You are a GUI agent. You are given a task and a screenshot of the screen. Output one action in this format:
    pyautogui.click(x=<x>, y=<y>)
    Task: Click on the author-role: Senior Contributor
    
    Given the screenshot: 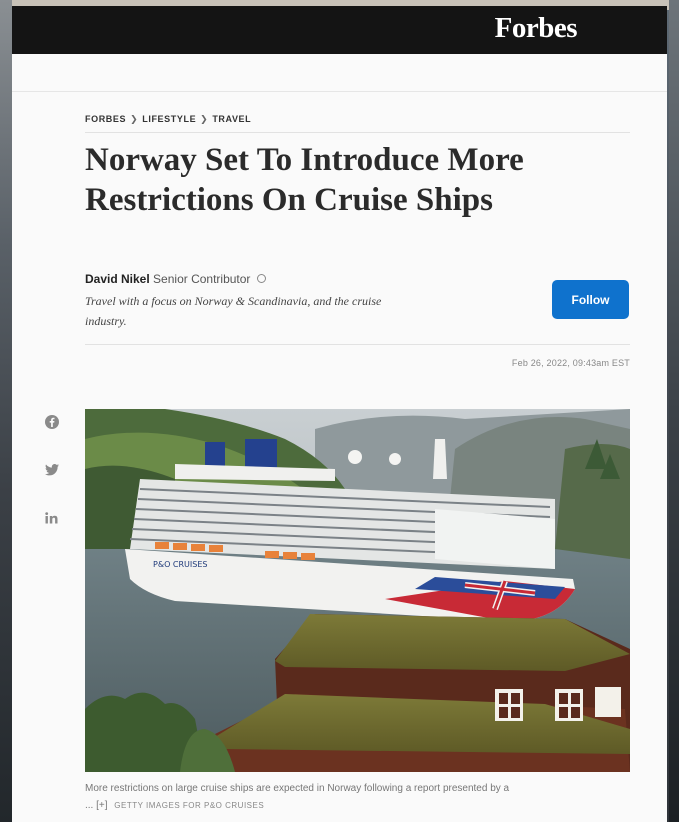 What is the action you would take?
    pyautogui.click(x=202, y=279)
    